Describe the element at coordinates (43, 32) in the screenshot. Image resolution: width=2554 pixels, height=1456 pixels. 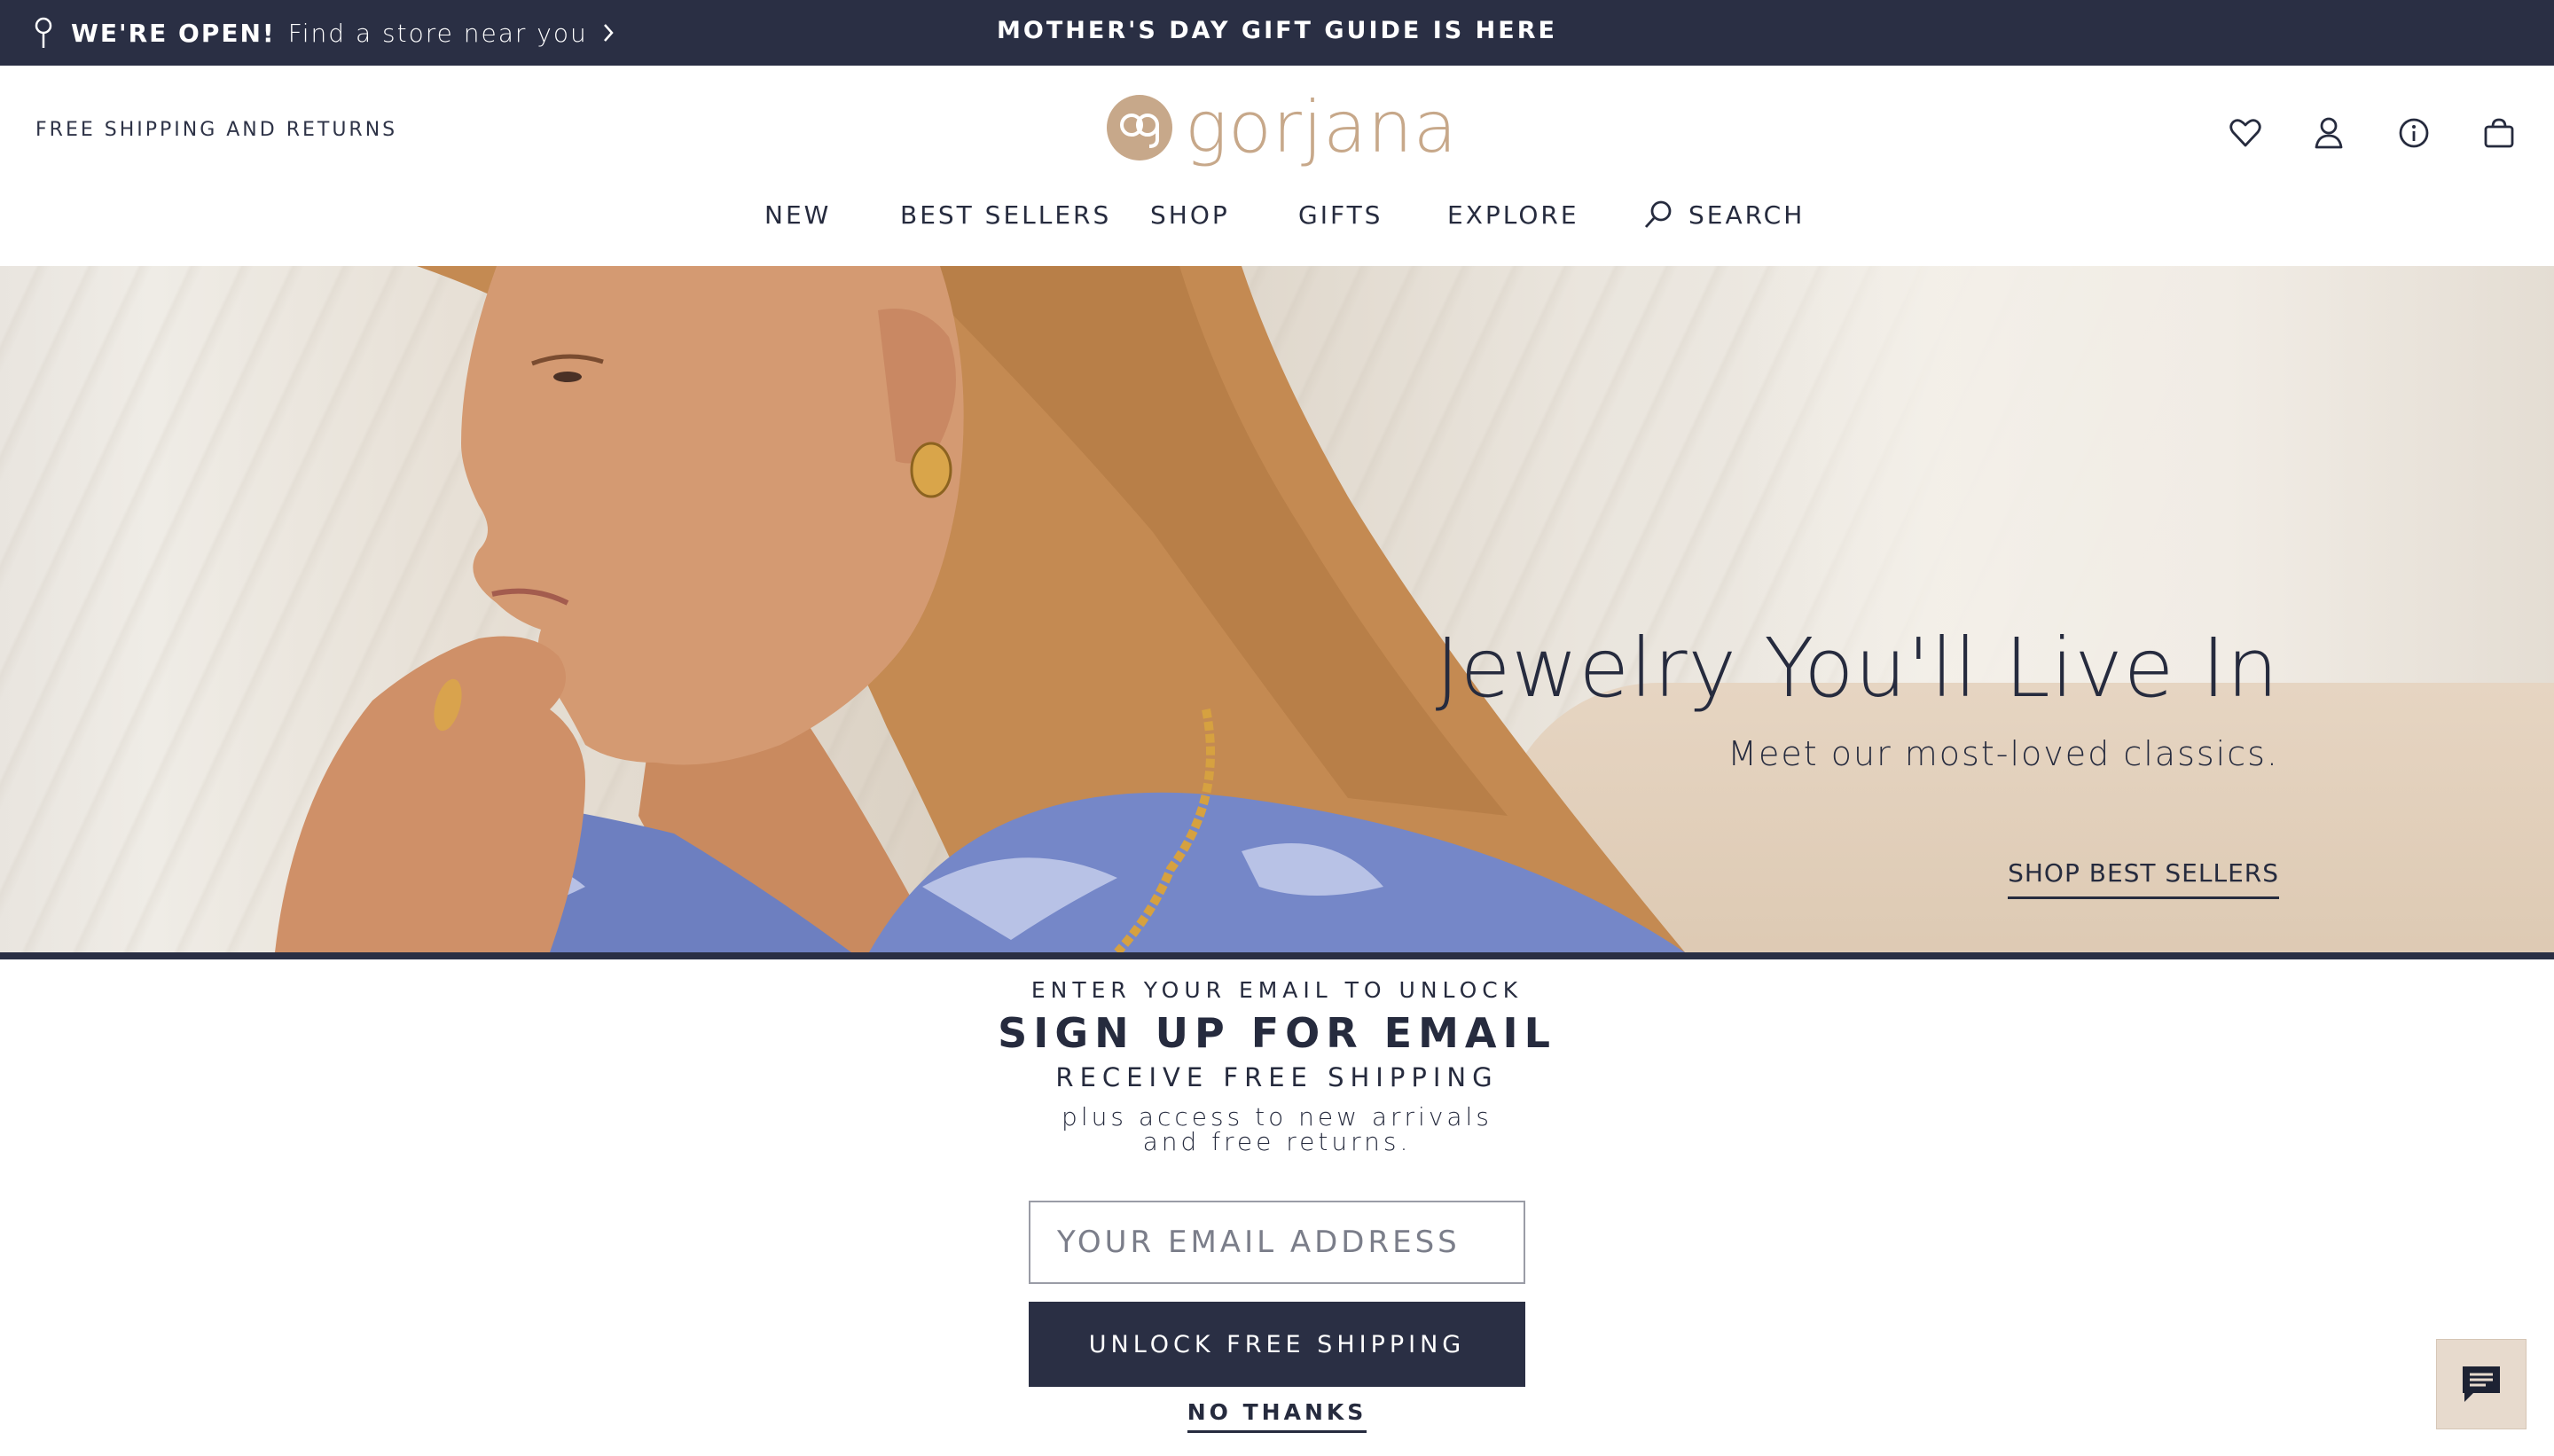
I see `location-pin-icon` at that location.